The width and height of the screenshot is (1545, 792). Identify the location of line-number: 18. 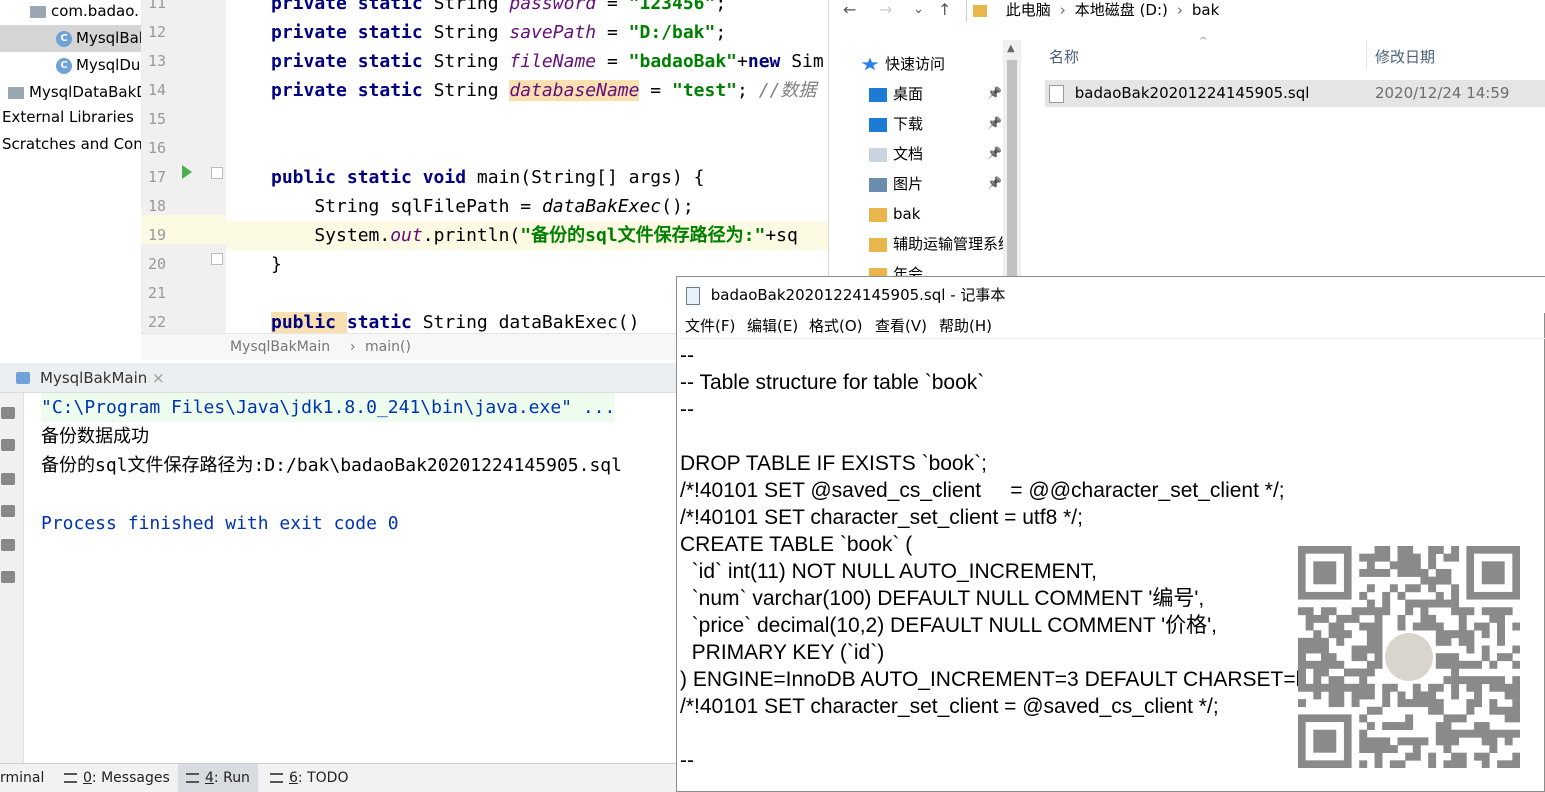
(157, 206).